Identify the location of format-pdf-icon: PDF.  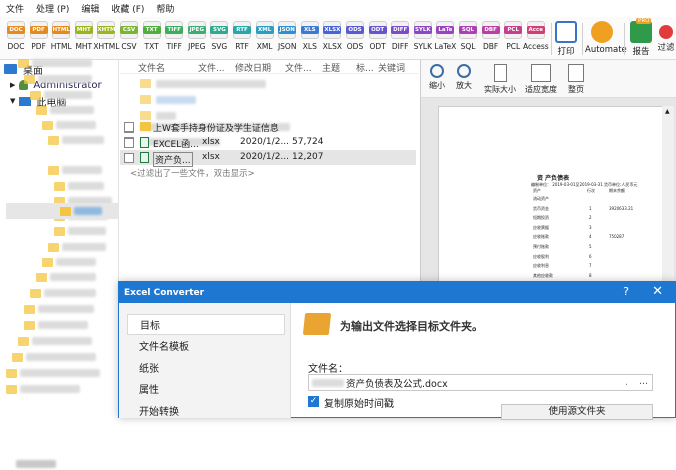
(38, 30).